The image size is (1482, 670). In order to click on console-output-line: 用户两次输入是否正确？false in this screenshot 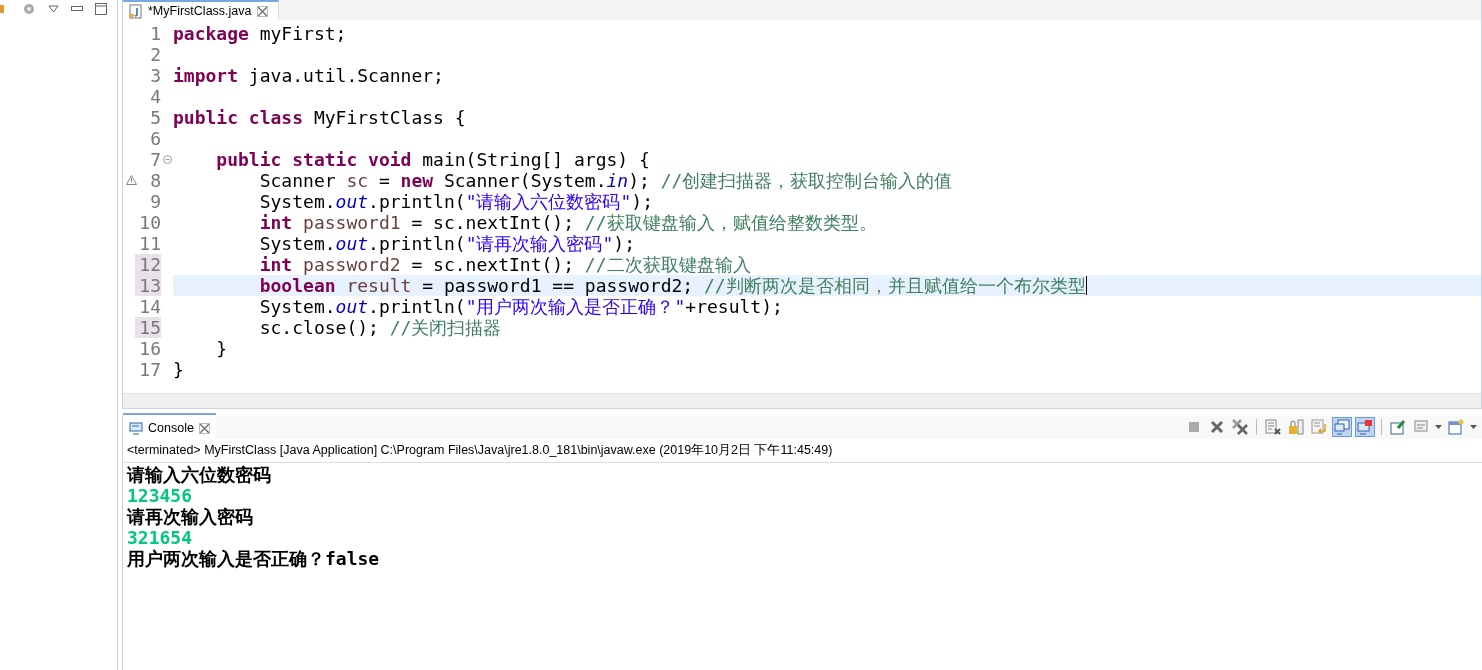, I will do `click(254, 558)`.